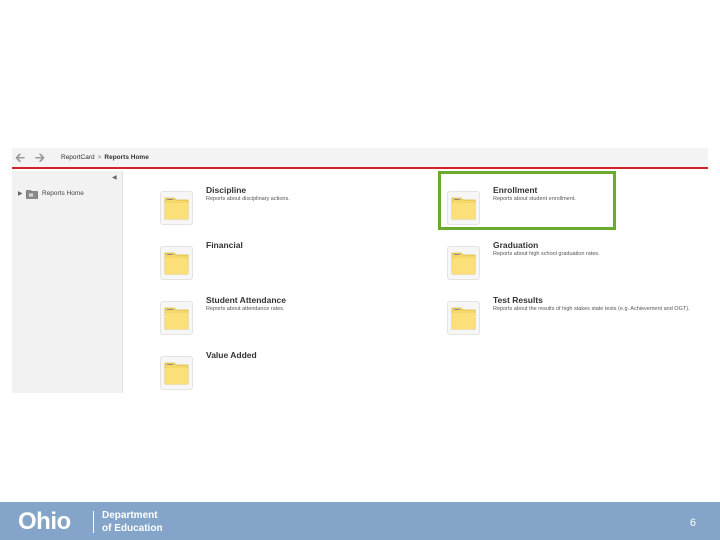 The height and width of the screenshot is (540, 720). I want to click on collapse-sidebar-button: ◀, so click(114, 177).